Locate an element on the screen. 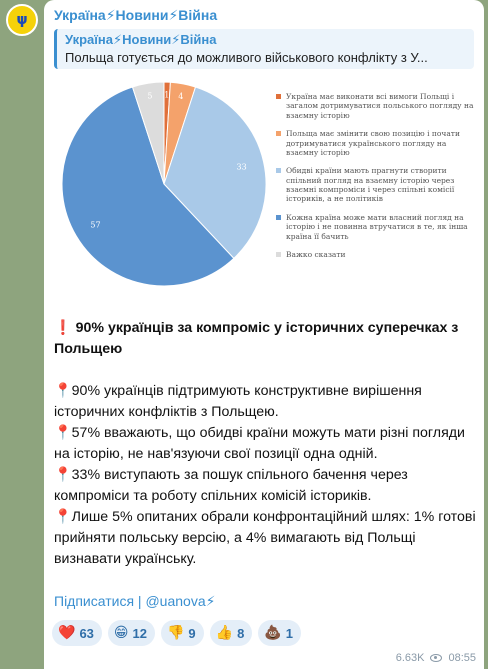 The height and width of the screenshot is (669, 488). reaction-grin: 😁 12 is located at coordinates (131, 633).